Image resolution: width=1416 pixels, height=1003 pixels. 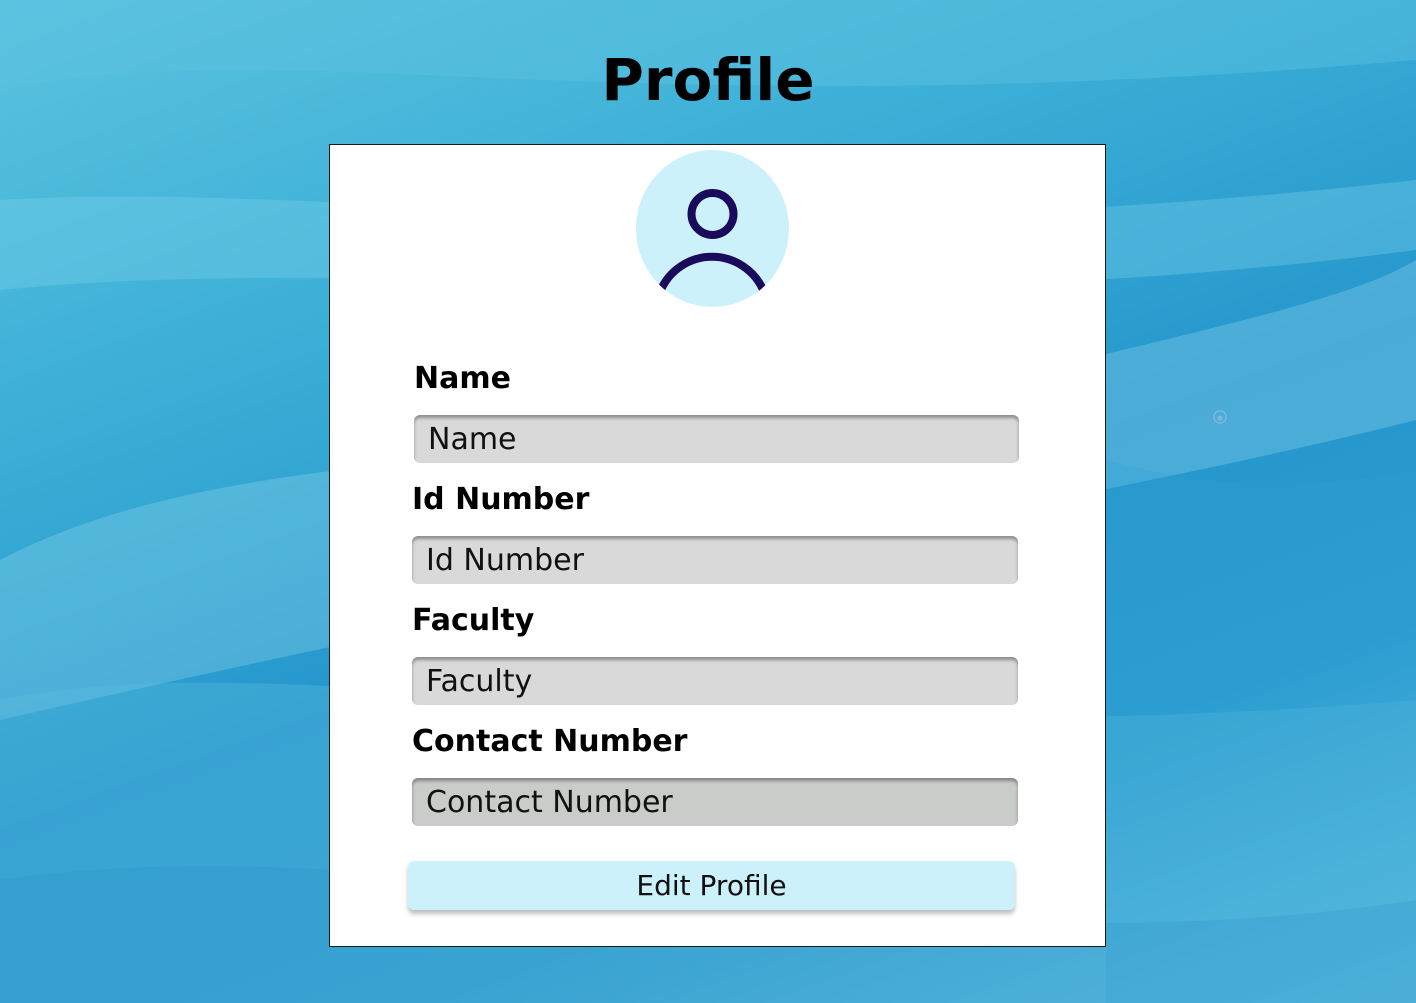 I want to click on page-title: Profile, so click(x=708, y=80).